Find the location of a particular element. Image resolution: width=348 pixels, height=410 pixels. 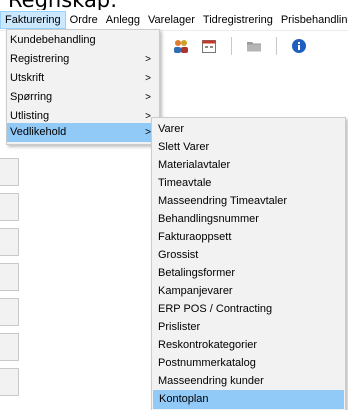

menu-item-label: Grossist is located at coordinates (178, 255).